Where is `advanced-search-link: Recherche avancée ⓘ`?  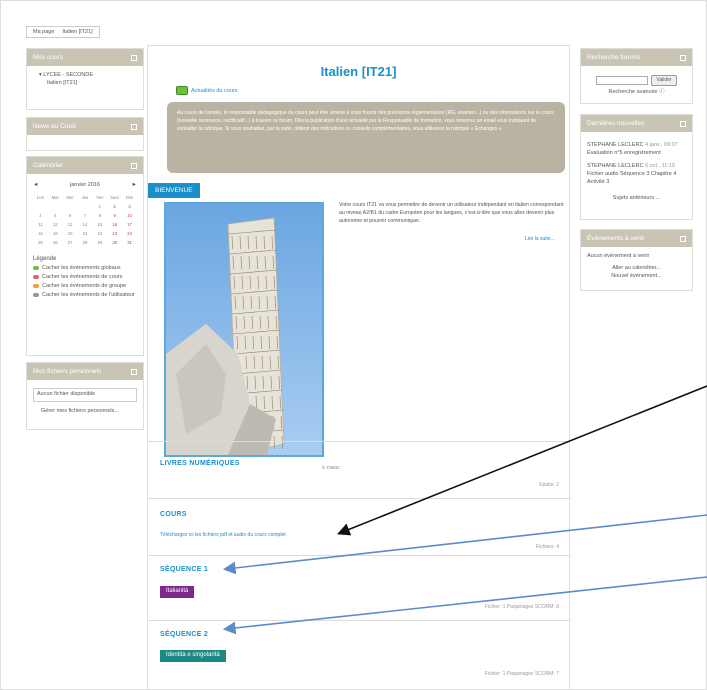 advanced-search-link: Recherche avancée ⓘ is located at coordinates (637, 93).